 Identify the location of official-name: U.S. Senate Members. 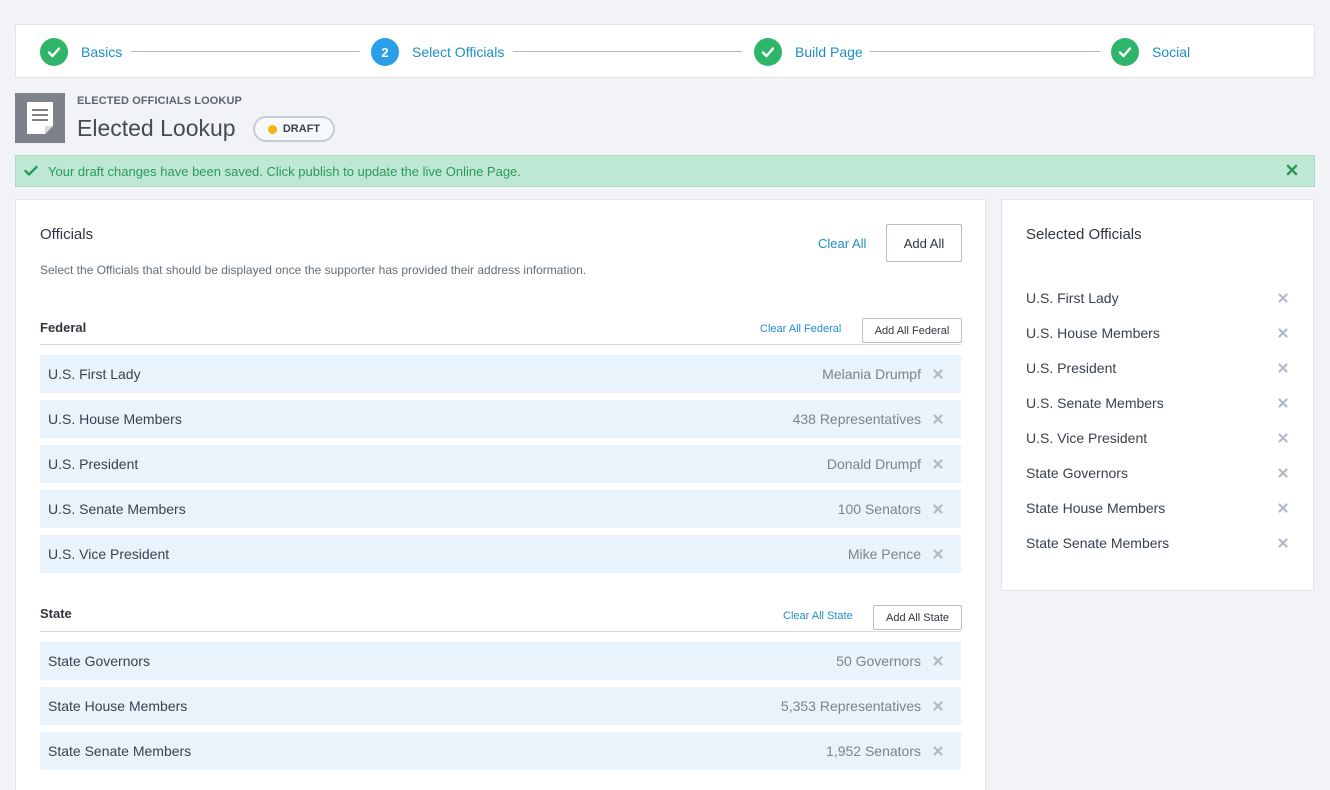
(117, 509).